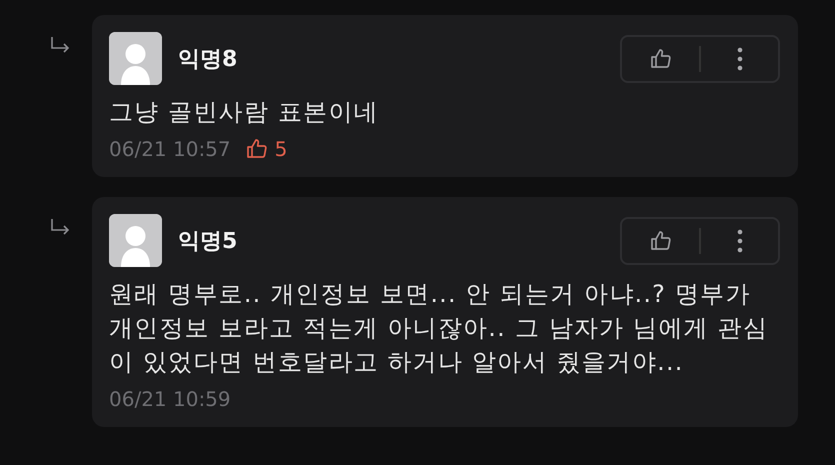  I want to click on author-name: 익명8, so click(208, 60).